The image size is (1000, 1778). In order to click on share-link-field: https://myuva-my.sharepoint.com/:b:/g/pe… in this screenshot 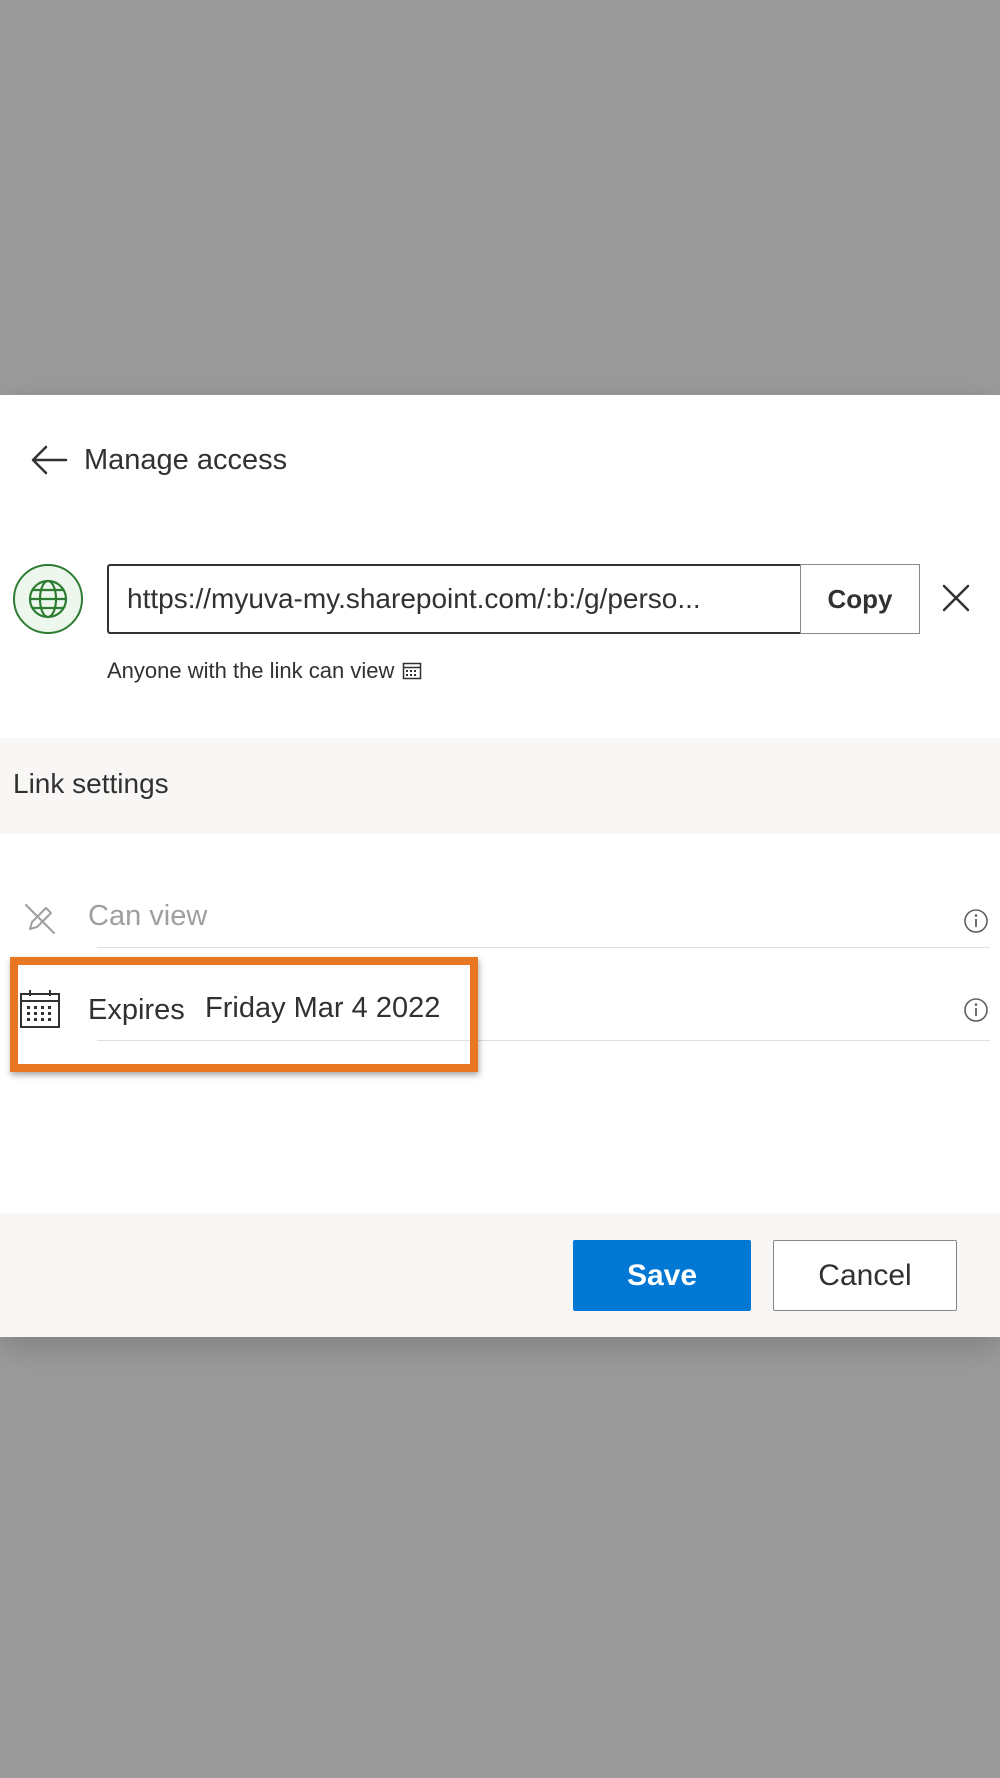, I will do `click(453, 599)`.